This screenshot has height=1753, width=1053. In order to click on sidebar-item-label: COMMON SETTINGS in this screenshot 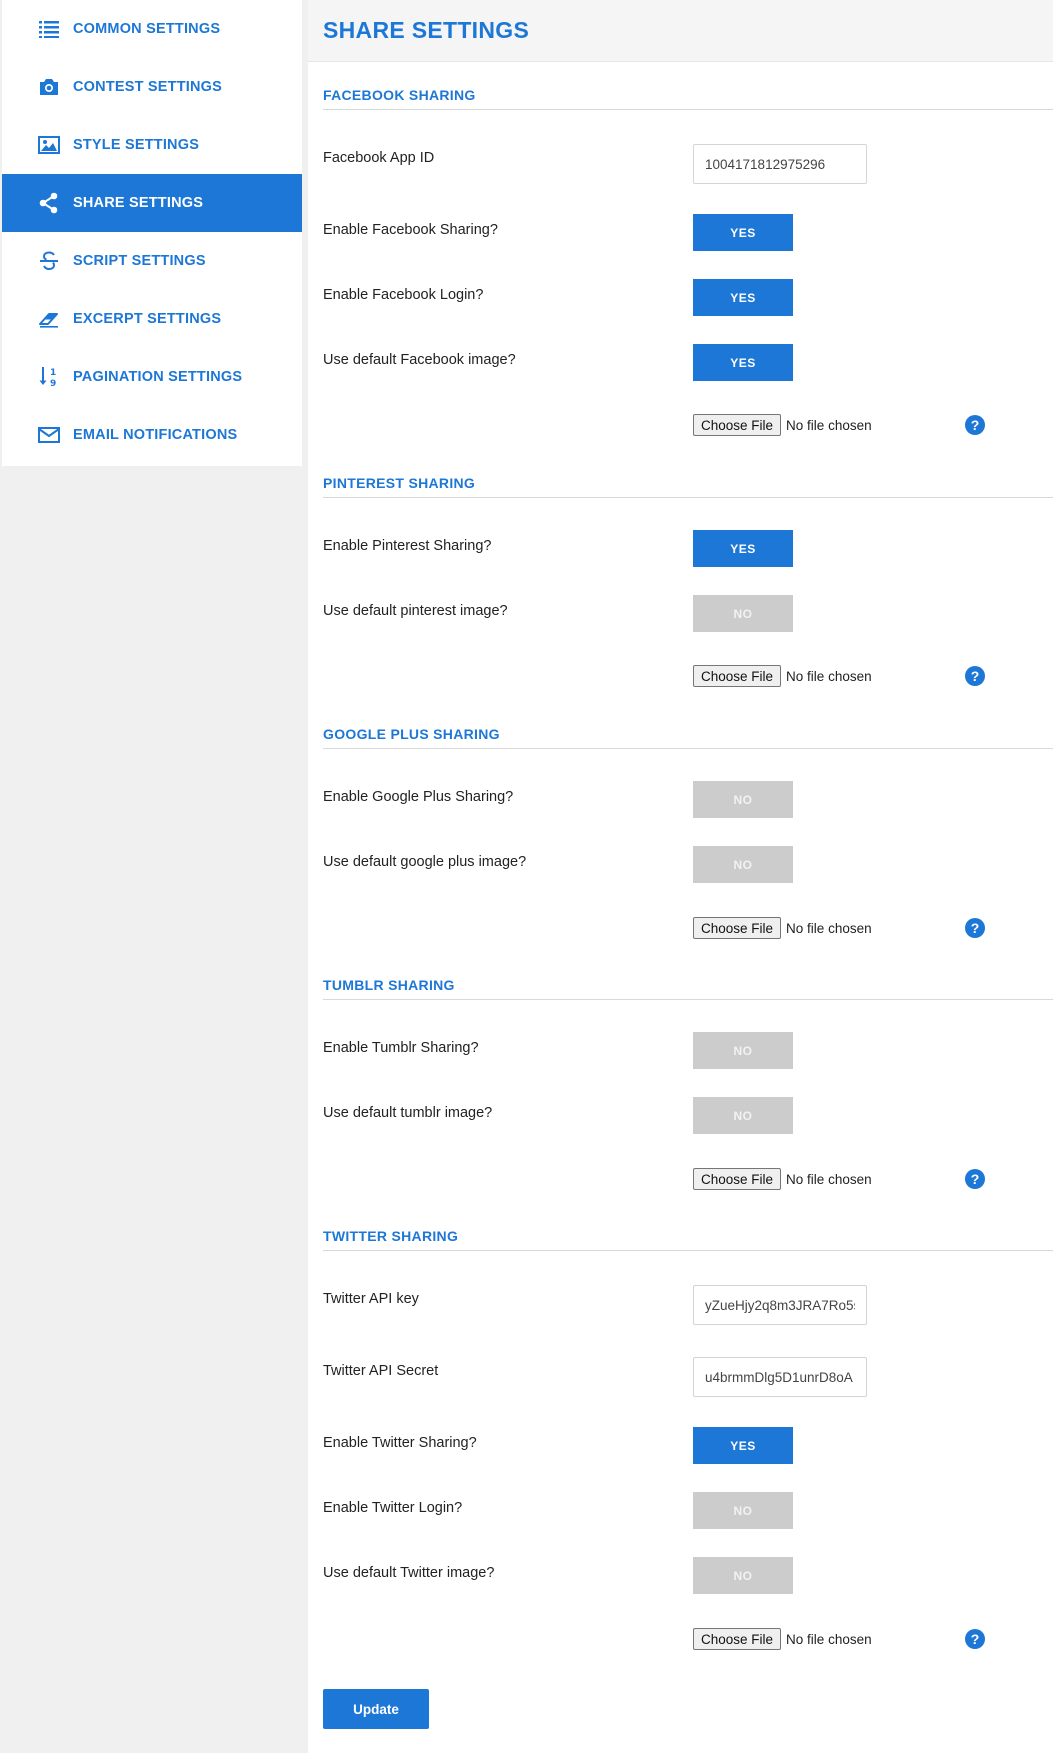, I will do `click(147, 29)`.